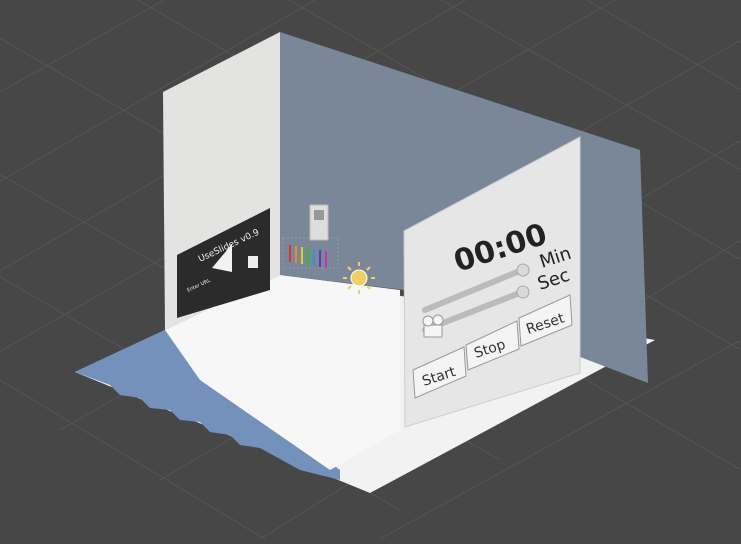 The height and width of the screenshot is (544, 741). Describe the element at coordinates (433, 326) in the screenshot. I see `camera-gizmo-icon` at that location.